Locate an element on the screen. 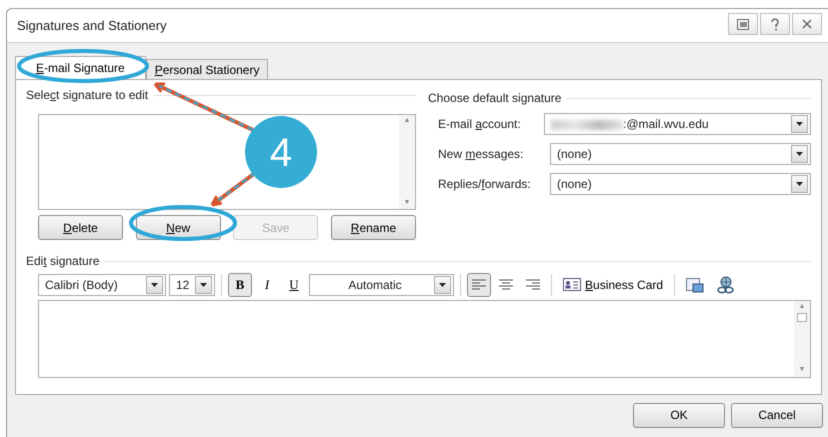  field-label: New messages: is located at coordinates (481, 154).